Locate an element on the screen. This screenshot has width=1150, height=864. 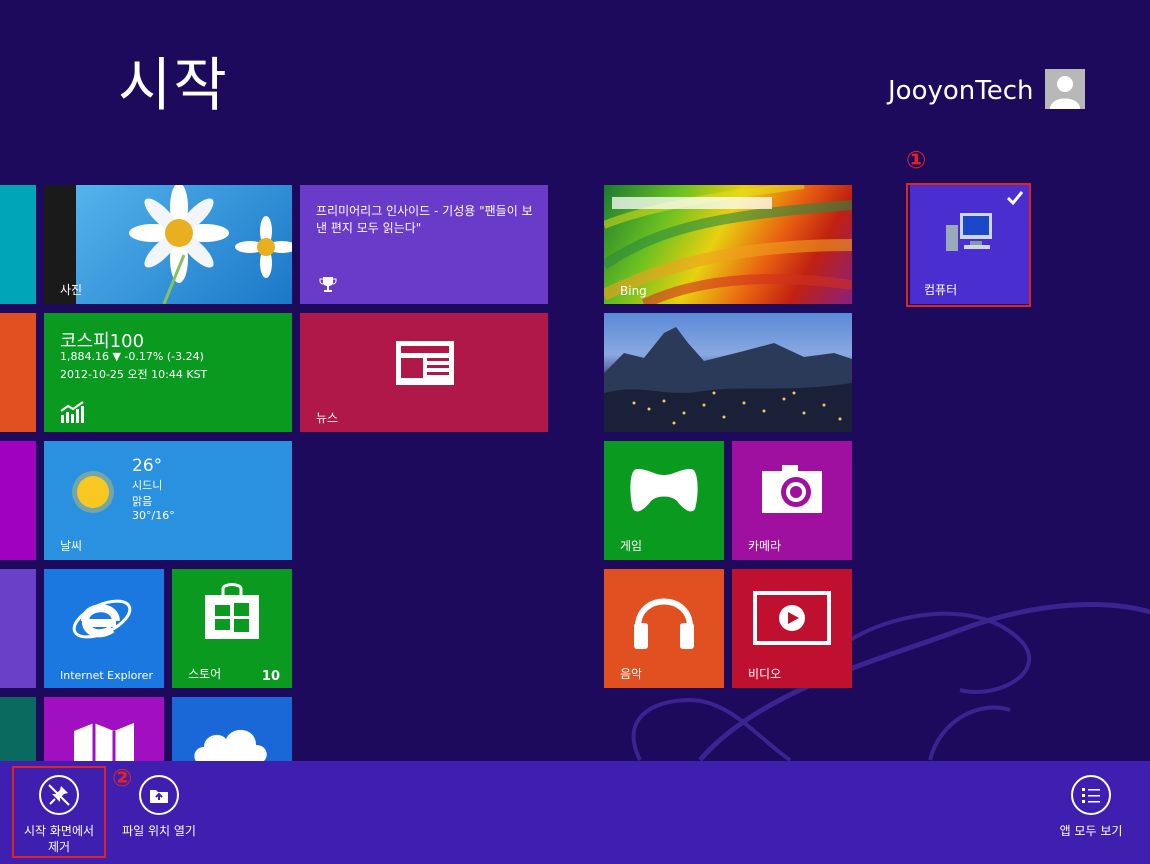
weather-temp: 26° is located at coordinates (147, 466).